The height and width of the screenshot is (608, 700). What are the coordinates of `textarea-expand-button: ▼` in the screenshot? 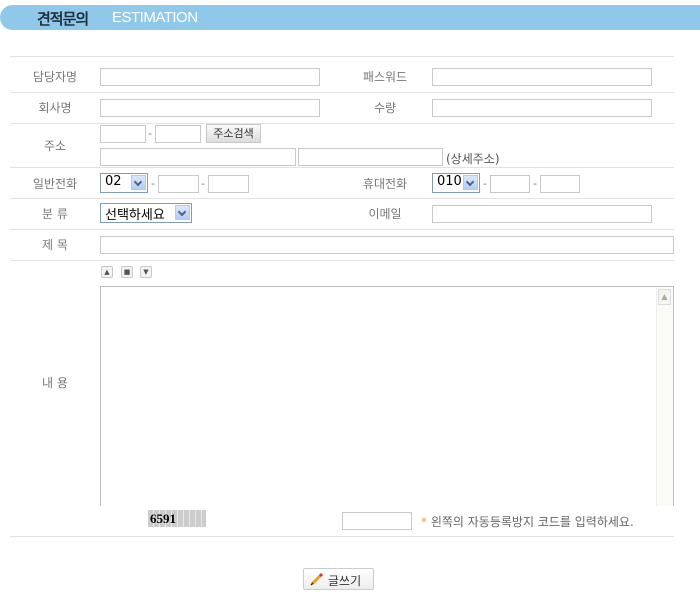 It's located at (146, 272).